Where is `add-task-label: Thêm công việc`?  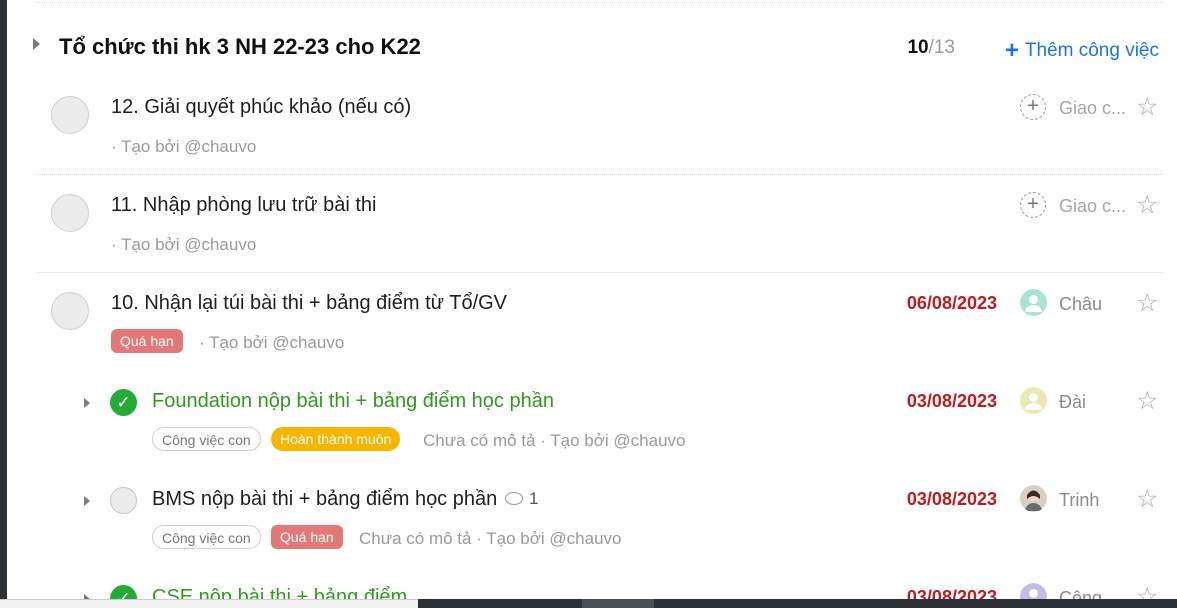 add-task-label: Thêm công việc is located at coordinates (1091, 50).